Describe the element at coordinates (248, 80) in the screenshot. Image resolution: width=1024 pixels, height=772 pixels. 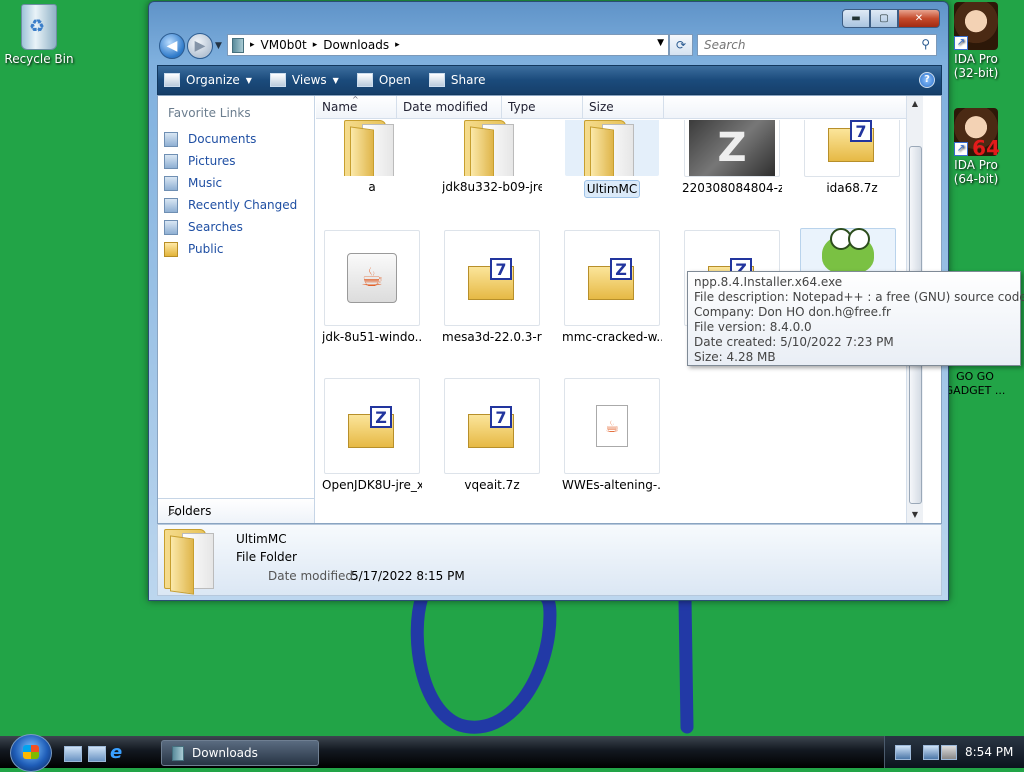
I see `chevron-down-icon: ▼` at that location.